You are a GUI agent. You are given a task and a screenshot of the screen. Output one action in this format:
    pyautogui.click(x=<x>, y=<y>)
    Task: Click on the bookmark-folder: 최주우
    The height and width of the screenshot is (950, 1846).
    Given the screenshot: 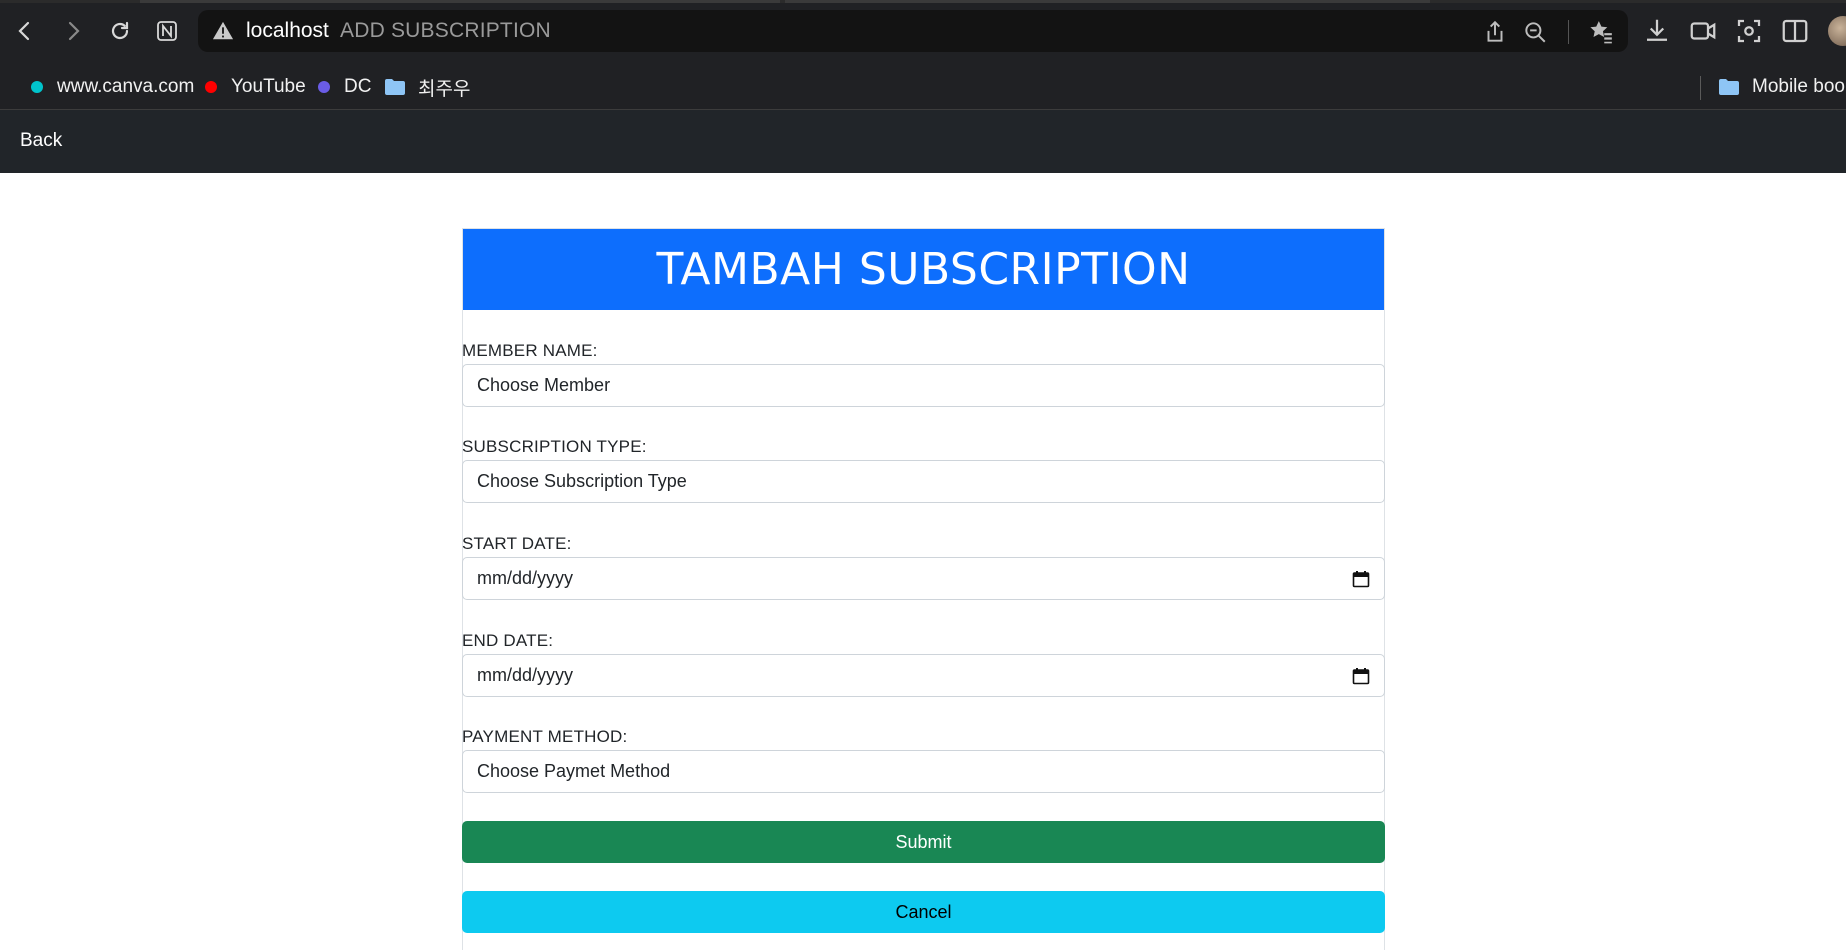 What is the action you would take?
    pyautogui.click(x=427, y=87)
    